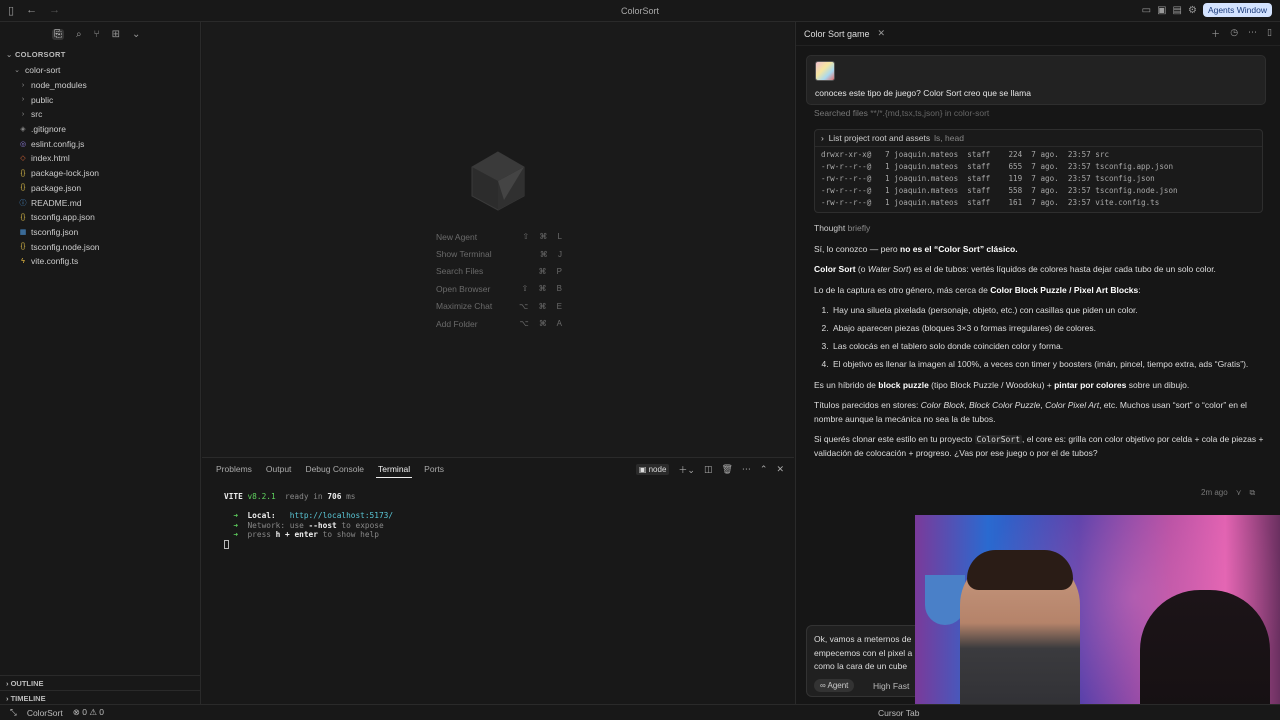 The image size is (1280, 720). I want to click on shortcut-row: Add Folder ⌥ ⌘ A, so click(501, 323).